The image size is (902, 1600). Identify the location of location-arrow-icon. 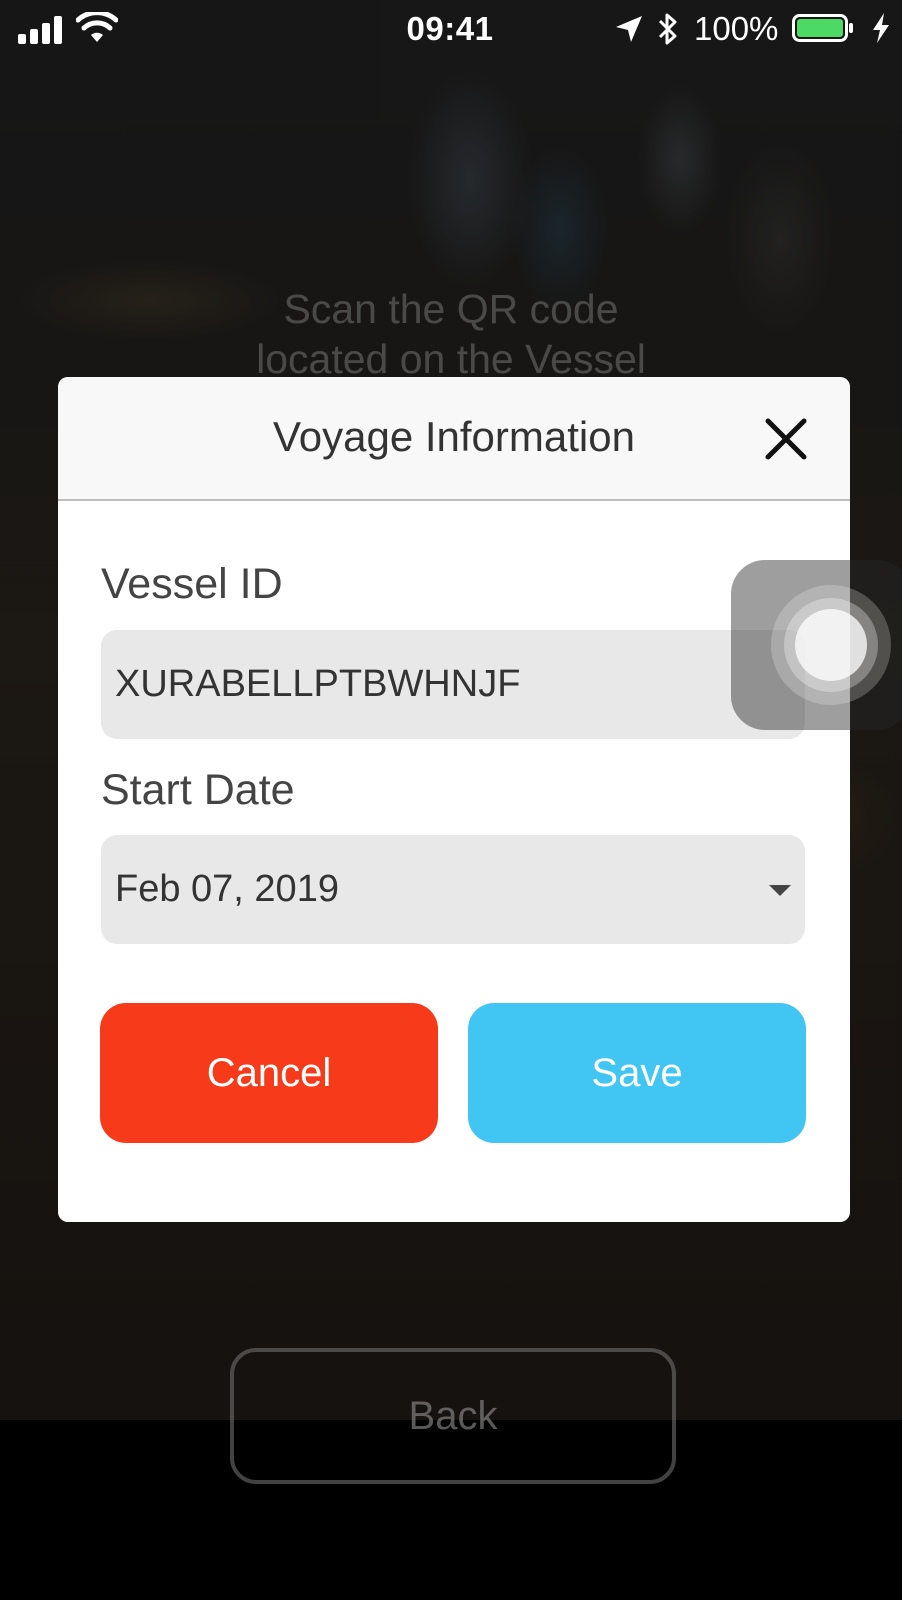
(629, 29).